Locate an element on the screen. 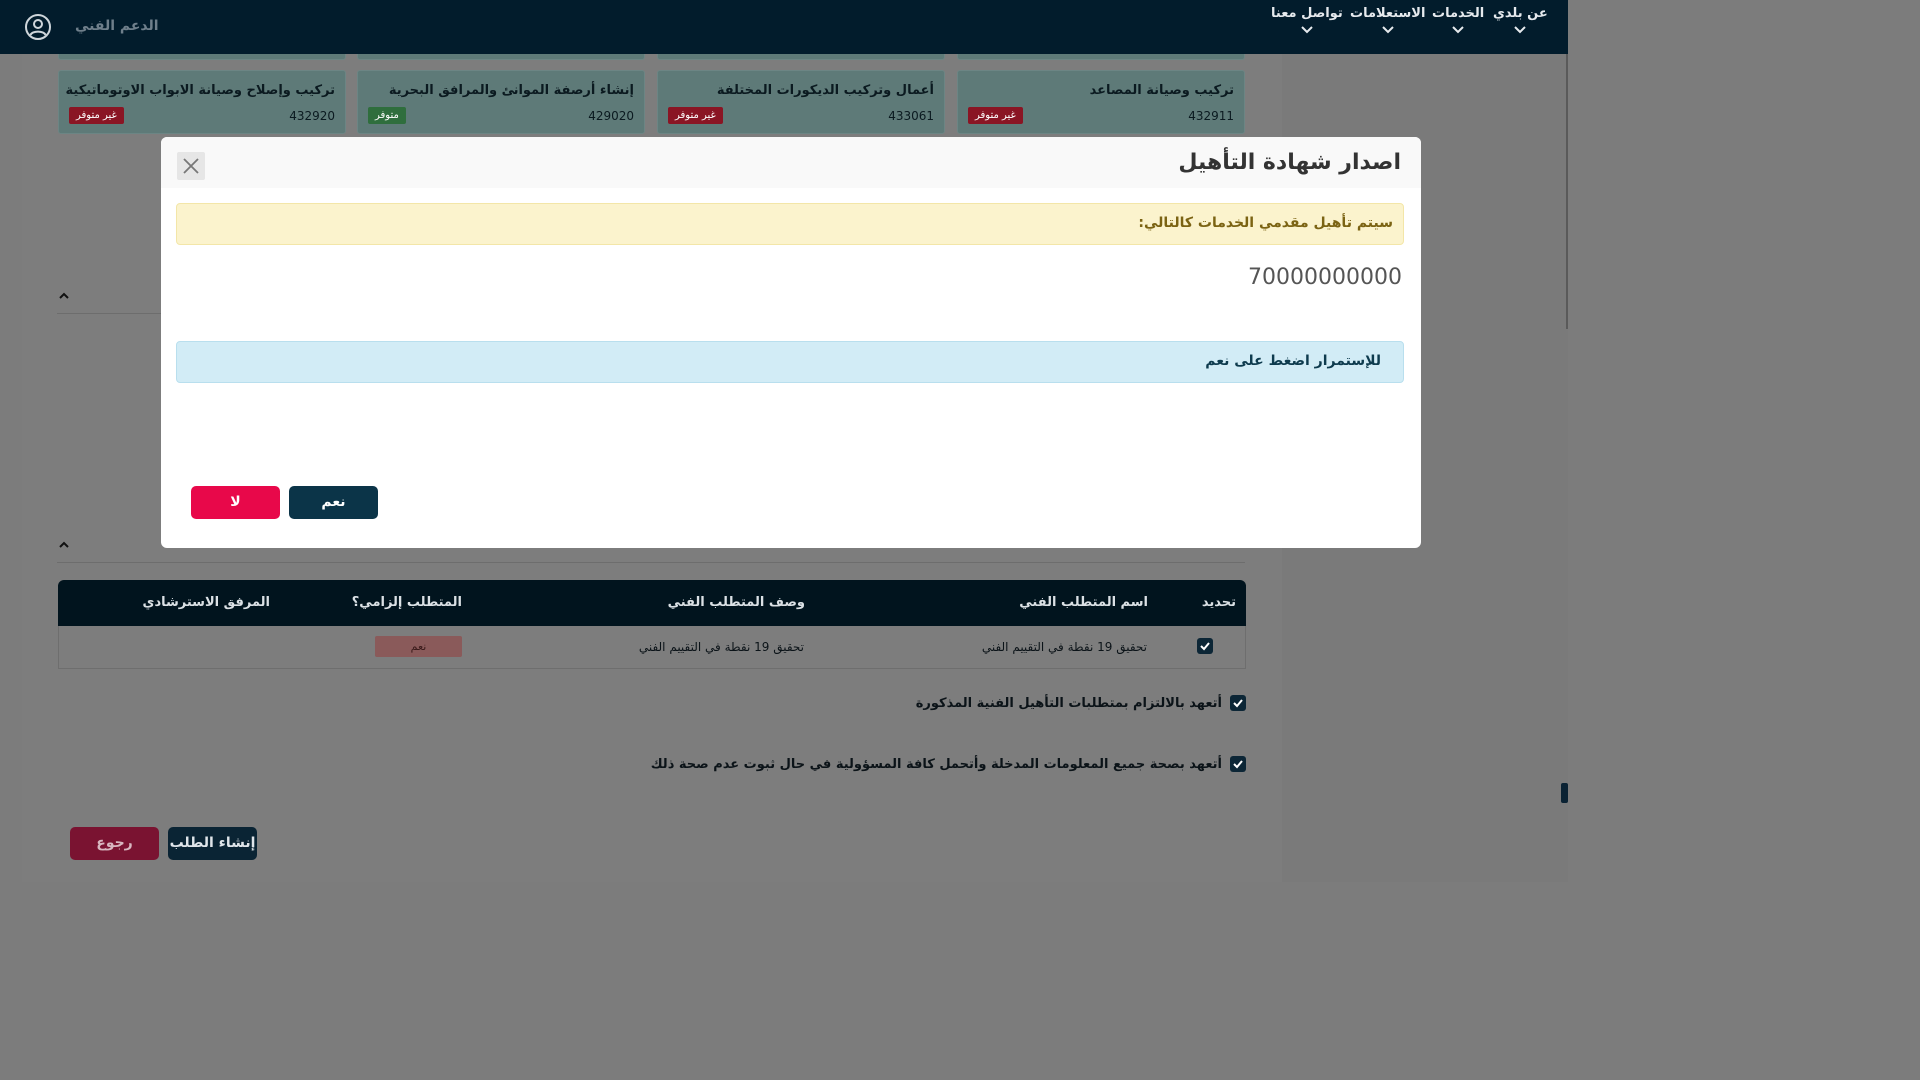  nav-item-label: الاستعلامات is located at coordinates (1388, 13).